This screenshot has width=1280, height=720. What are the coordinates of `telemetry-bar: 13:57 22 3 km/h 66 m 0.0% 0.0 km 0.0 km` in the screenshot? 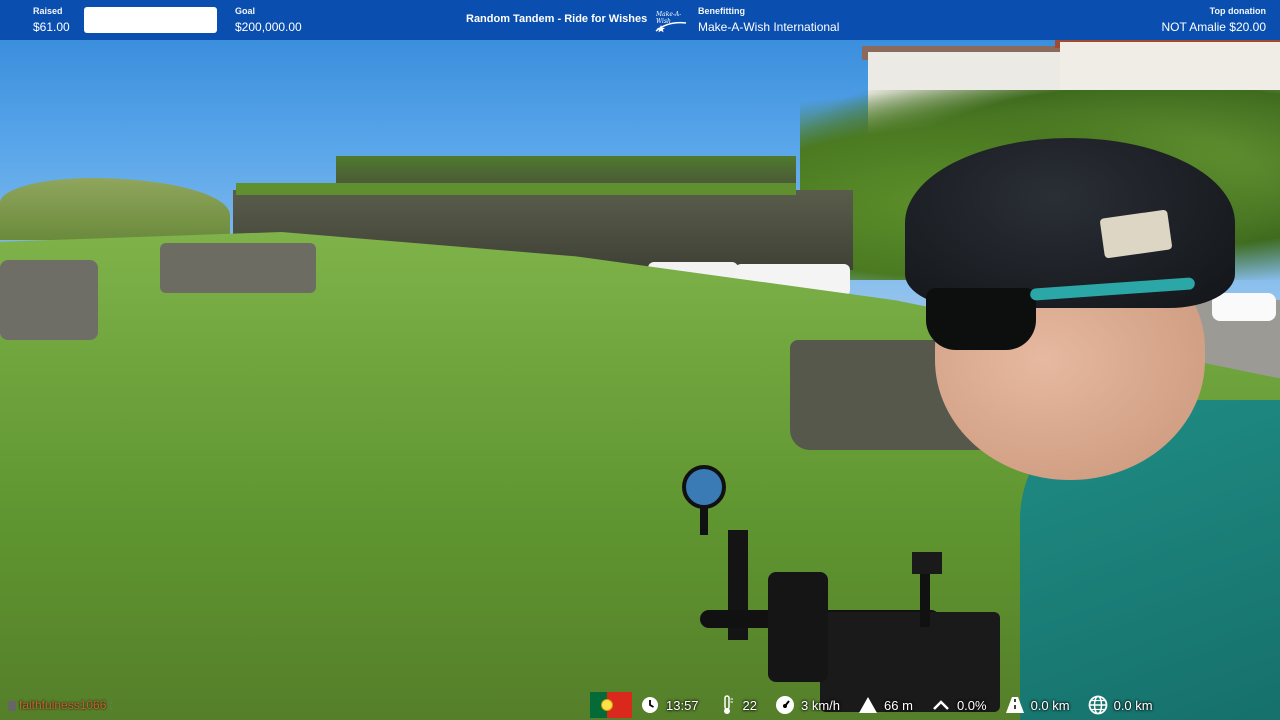 It's located at (880, 705).